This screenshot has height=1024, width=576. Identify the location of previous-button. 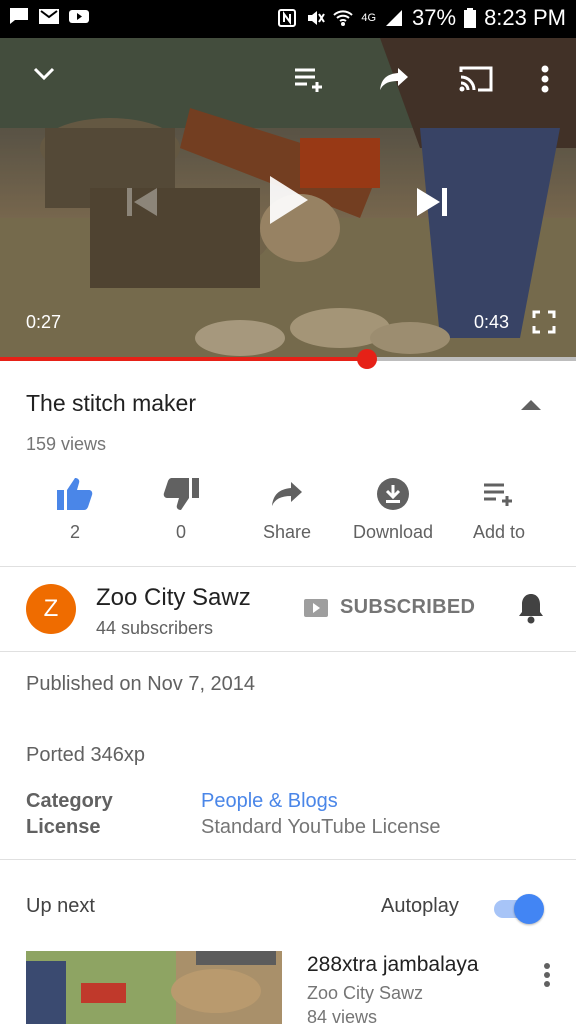
(142, 202).